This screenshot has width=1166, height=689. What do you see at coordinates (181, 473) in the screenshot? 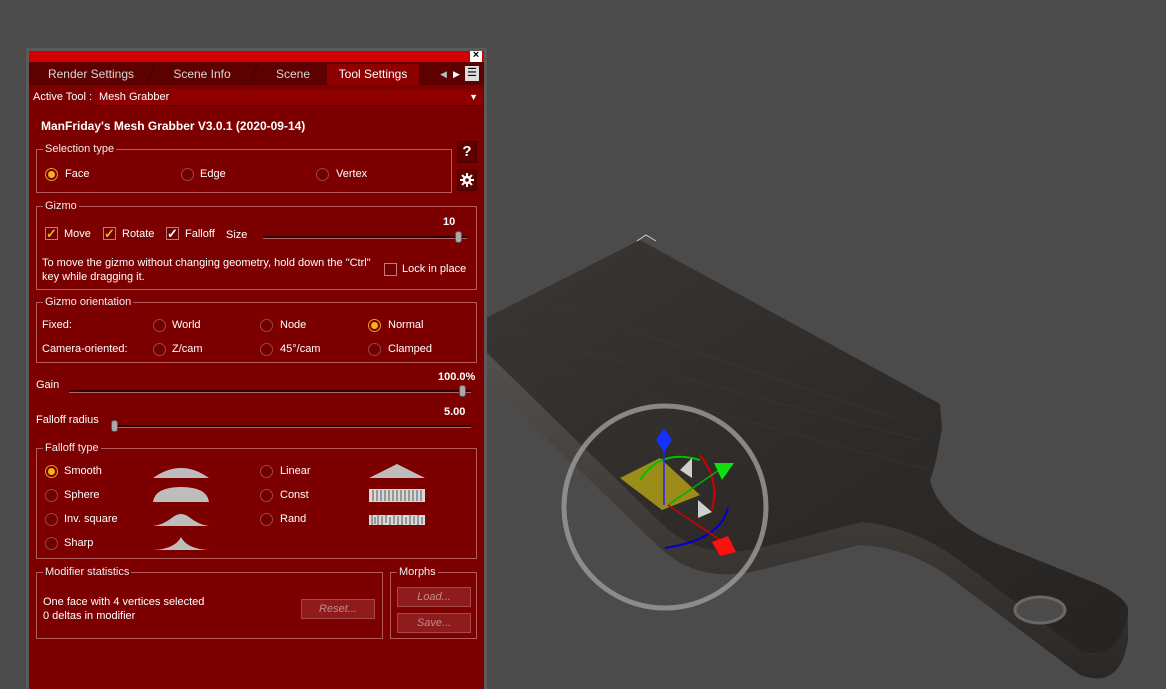
I see `smooth-curve-icon` at bounding box center [181, 473].